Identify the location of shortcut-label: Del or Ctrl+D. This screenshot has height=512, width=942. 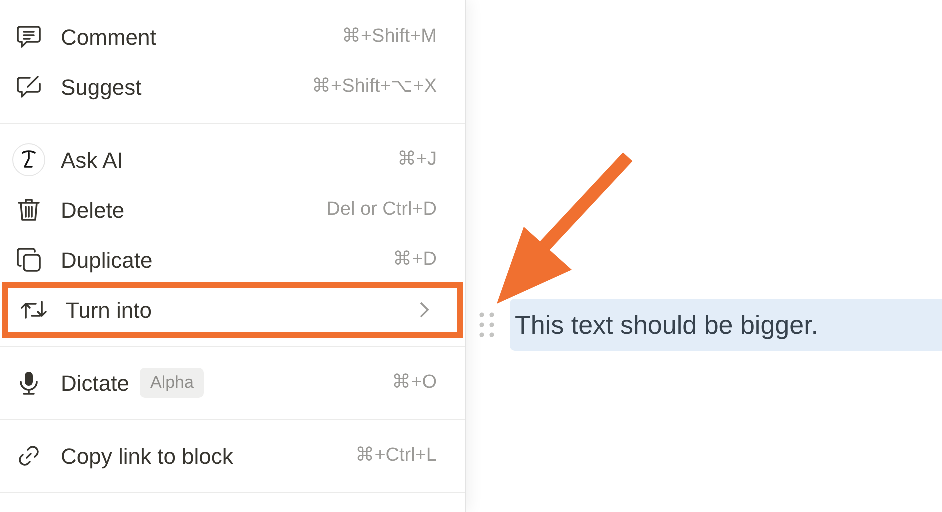
(381, 210).